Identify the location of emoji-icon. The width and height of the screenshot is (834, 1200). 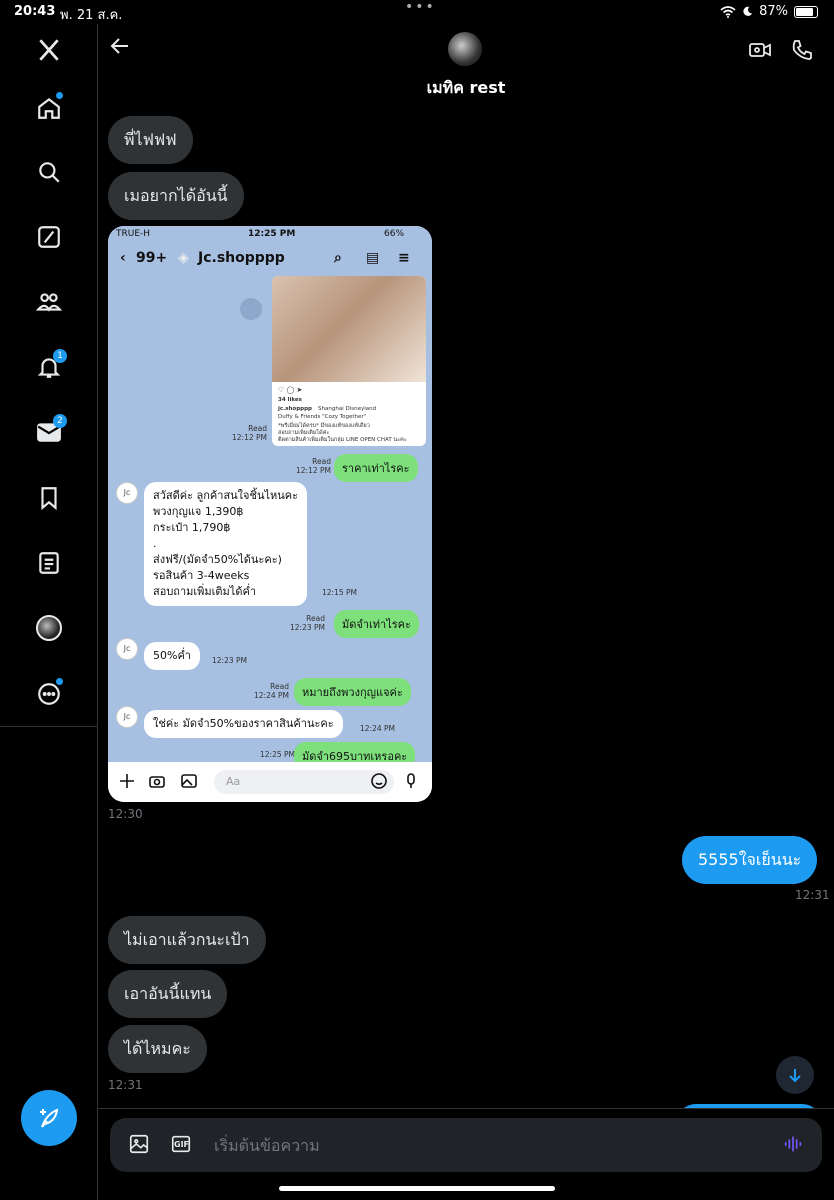
(379, 781).